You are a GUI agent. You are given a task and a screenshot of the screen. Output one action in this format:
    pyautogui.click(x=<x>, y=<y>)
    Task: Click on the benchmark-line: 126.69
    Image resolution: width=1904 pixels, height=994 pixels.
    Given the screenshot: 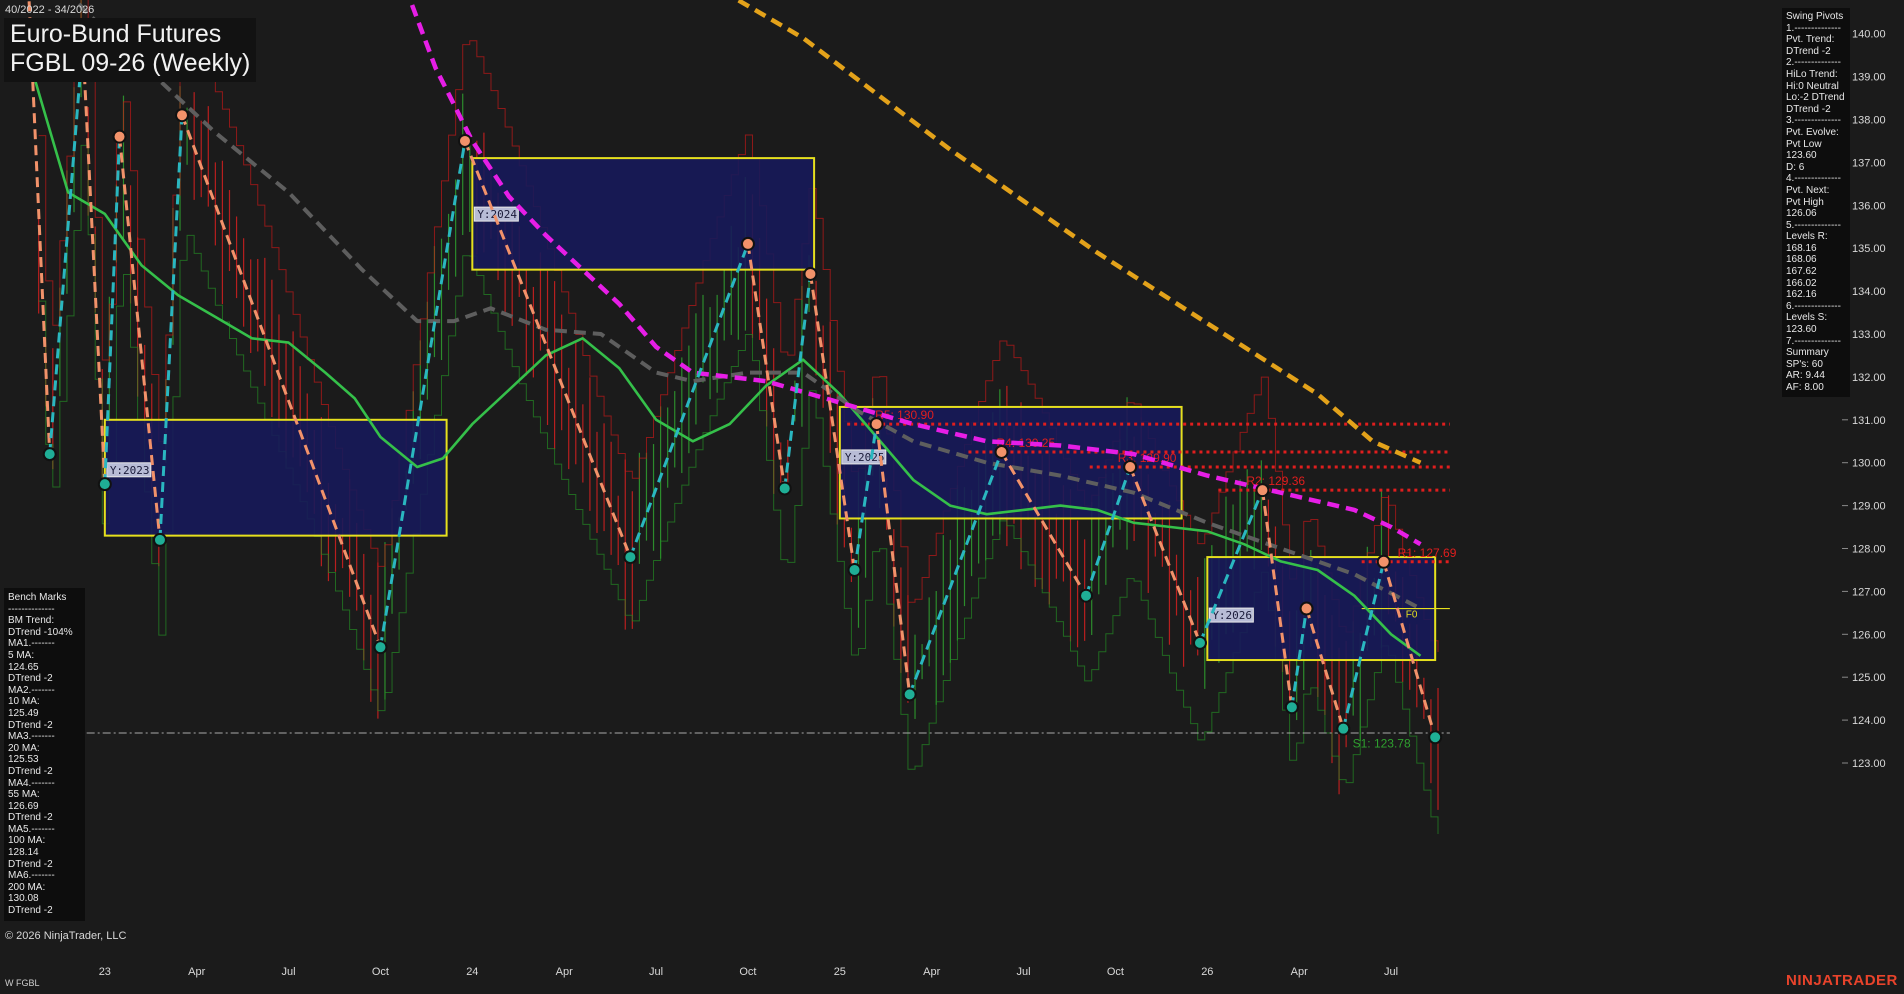 What is the action you would take?
    pyautogui.click(x=23, y=806)
    